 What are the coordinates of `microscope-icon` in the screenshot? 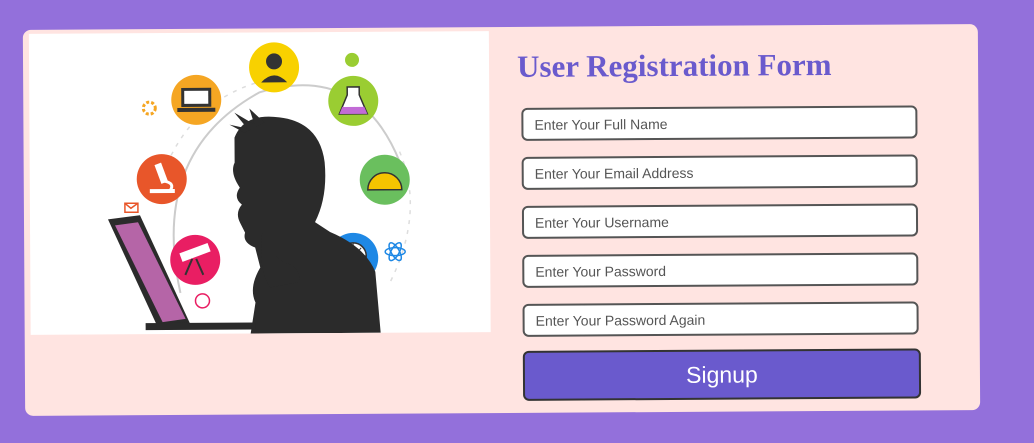 It's located at (161, 179).